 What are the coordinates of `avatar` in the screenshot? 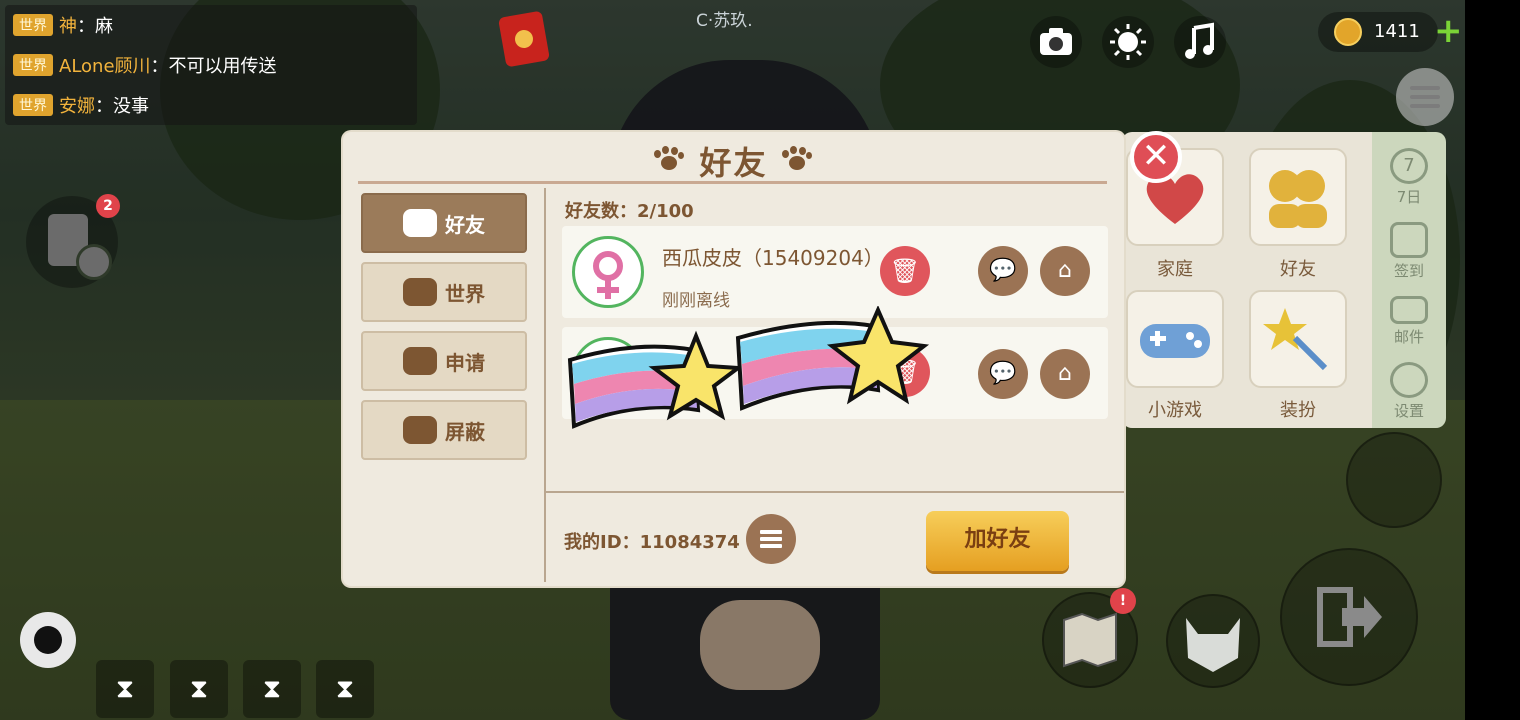 It's located at (608, 272).